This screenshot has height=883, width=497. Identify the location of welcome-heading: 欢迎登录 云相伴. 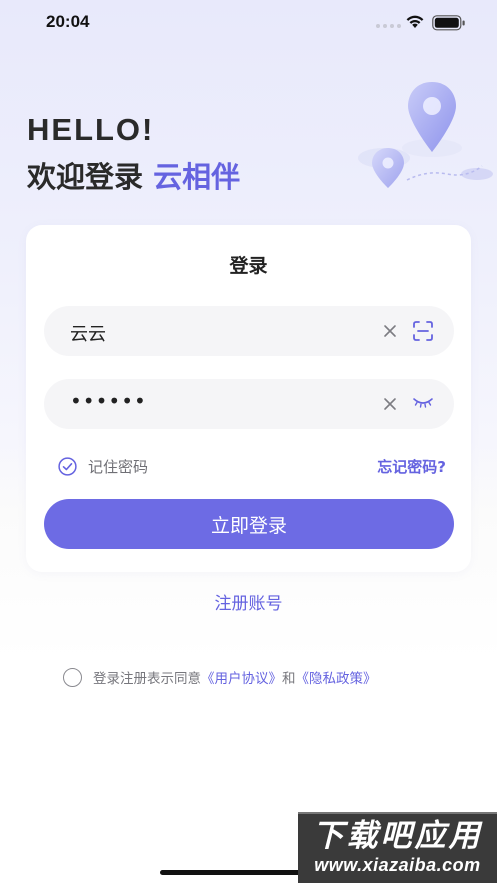
(133, 175).